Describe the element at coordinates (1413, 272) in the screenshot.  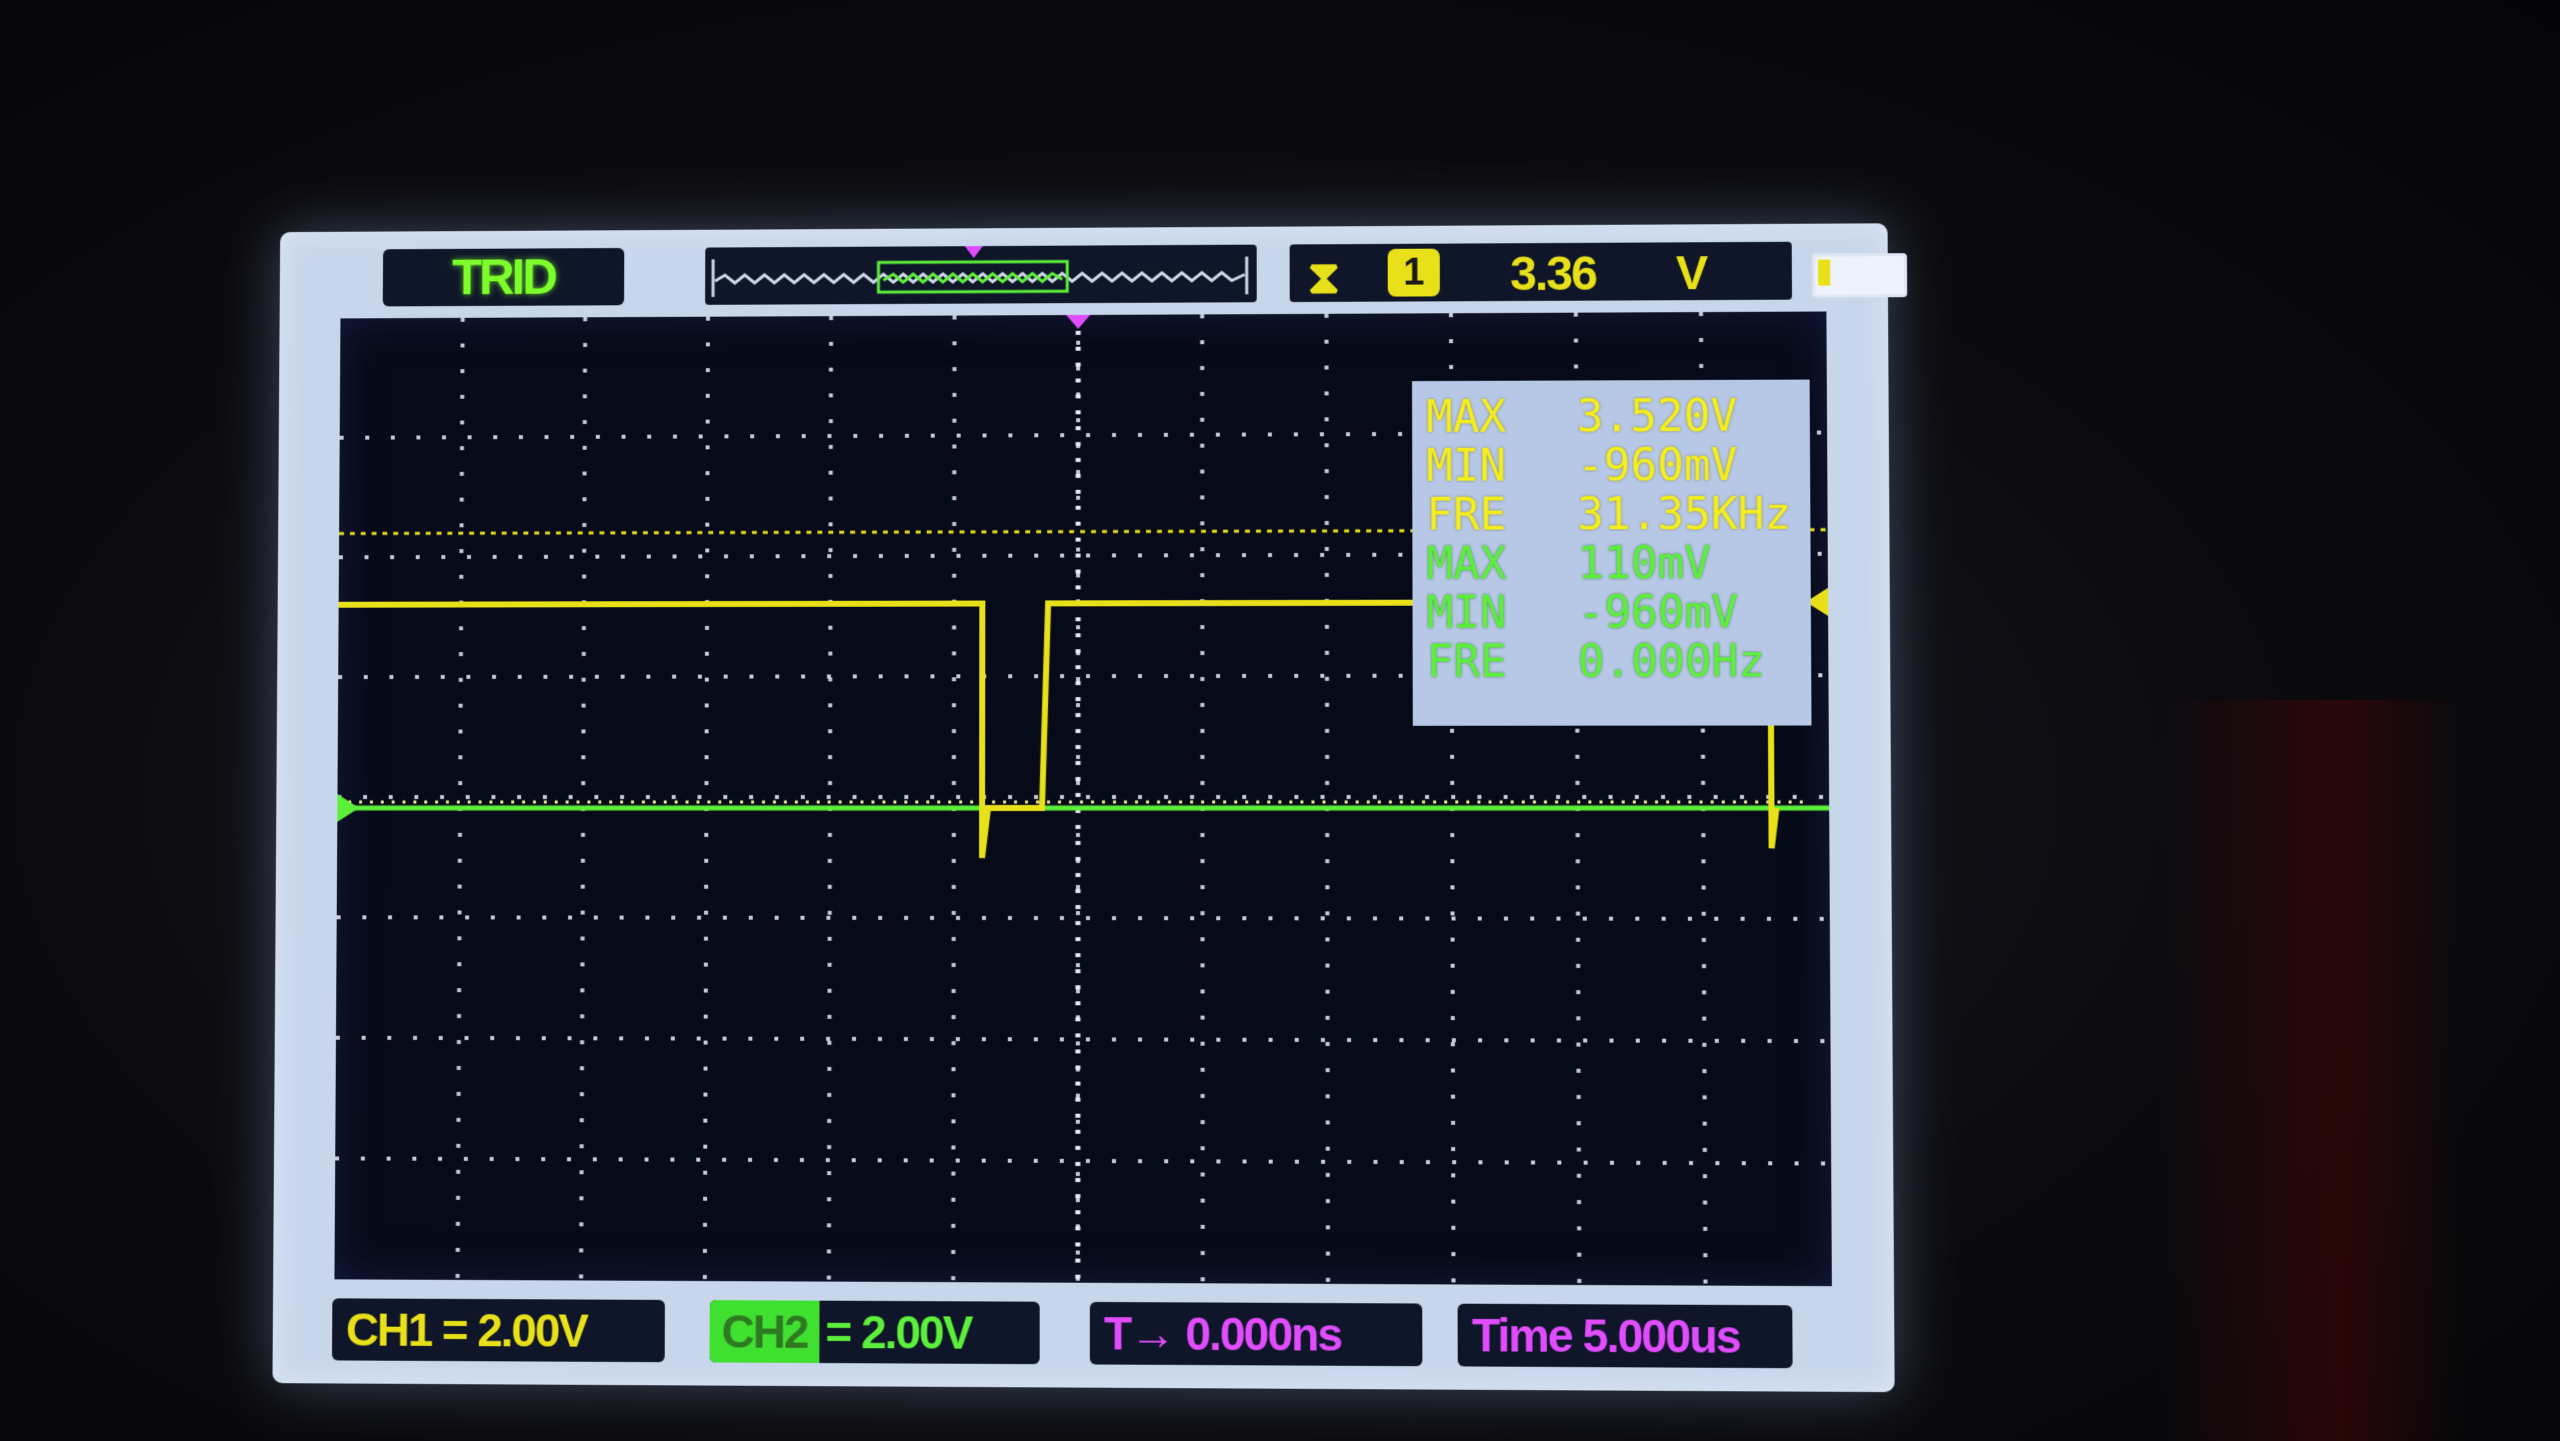
I see `trigger-channel-badge: 1` at that location.